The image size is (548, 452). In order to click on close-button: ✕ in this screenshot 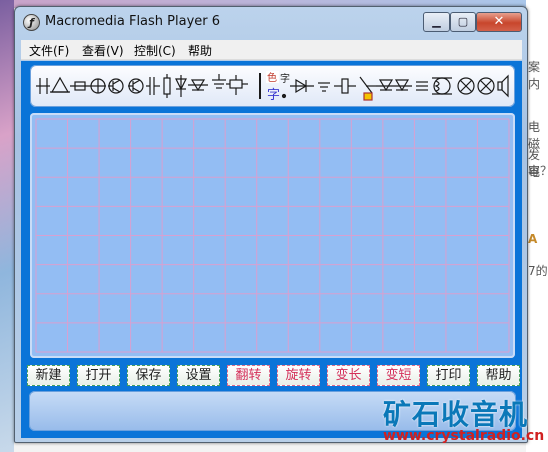, I will do `click(499, 22)`.